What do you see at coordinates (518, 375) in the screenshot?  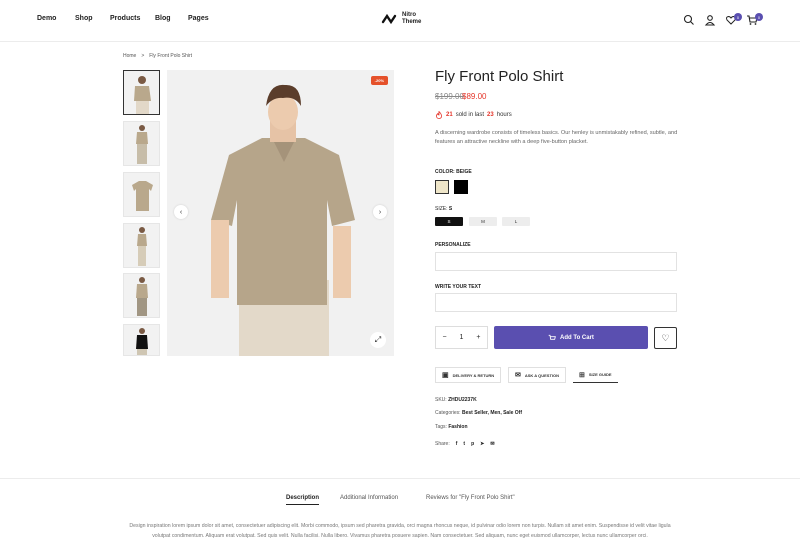 I see `mail-icon: ✉` at bounding box center [518, 375].